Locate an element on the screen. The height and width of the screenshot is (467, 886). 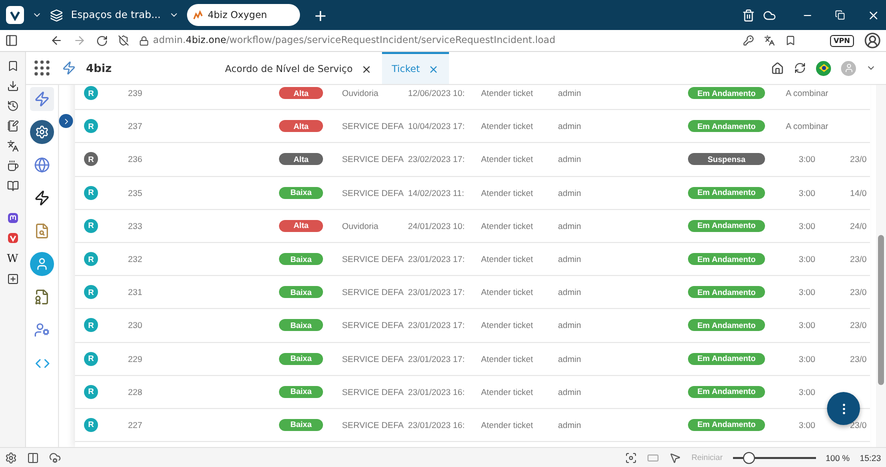
table-cell: 24/0 is located at coordinates (858, 225).